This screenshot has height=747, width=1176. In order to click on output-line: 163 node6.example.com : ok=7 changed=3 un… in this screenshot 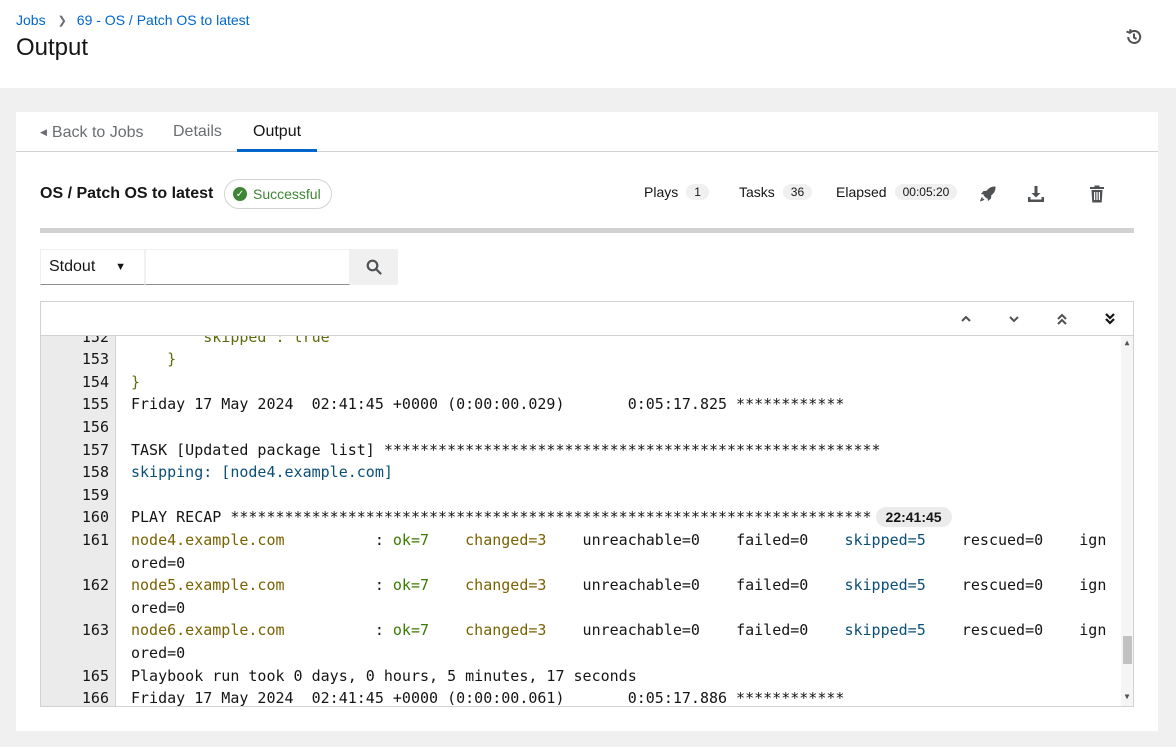, I will do `click(581, 630)`.